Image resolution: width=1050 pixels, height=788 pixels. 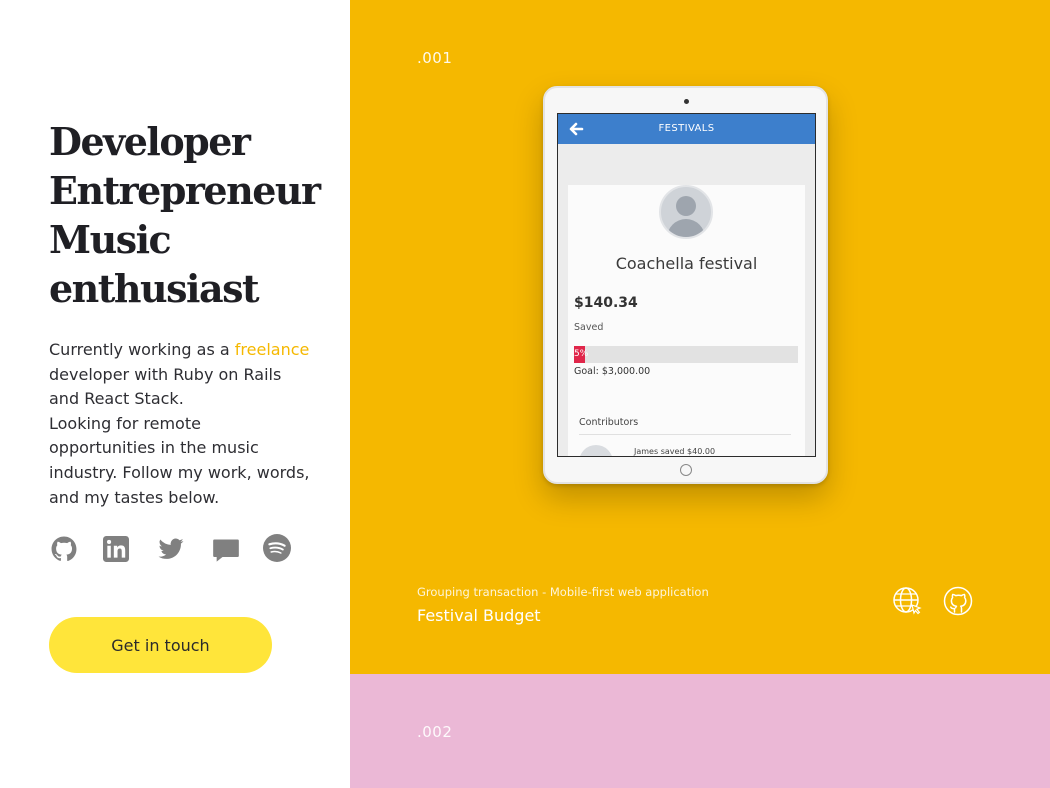 I want to click on freelance-link: freelance, so click(x=272, y=349).